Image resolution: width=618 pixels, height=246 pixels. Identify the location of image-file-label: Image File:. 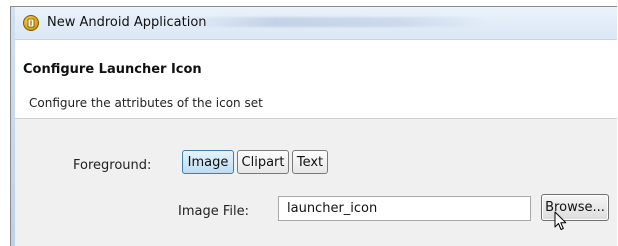
(213, 211).